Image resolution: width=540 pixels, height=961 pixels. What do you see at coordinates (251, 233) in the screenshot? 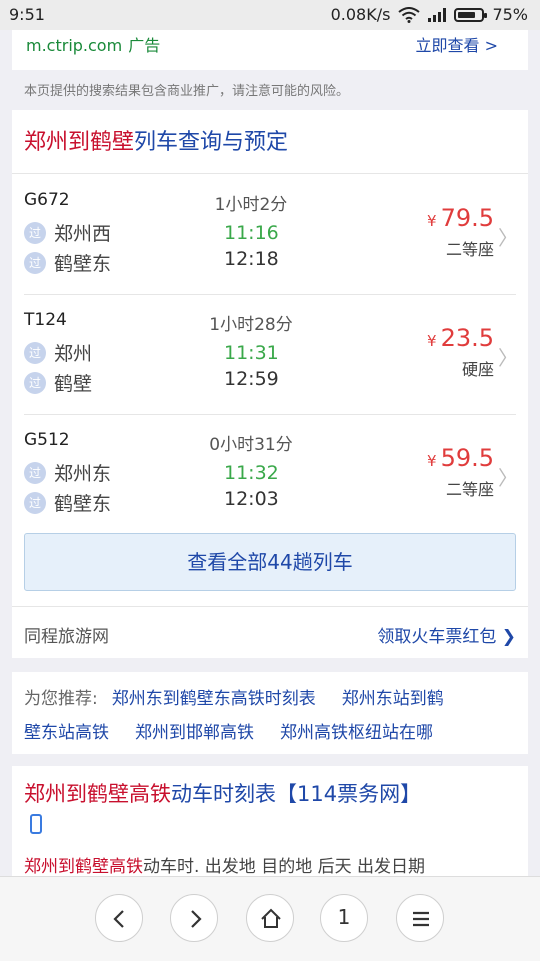
I see `depart-time: 11:16` at bounding box center [251, 233].